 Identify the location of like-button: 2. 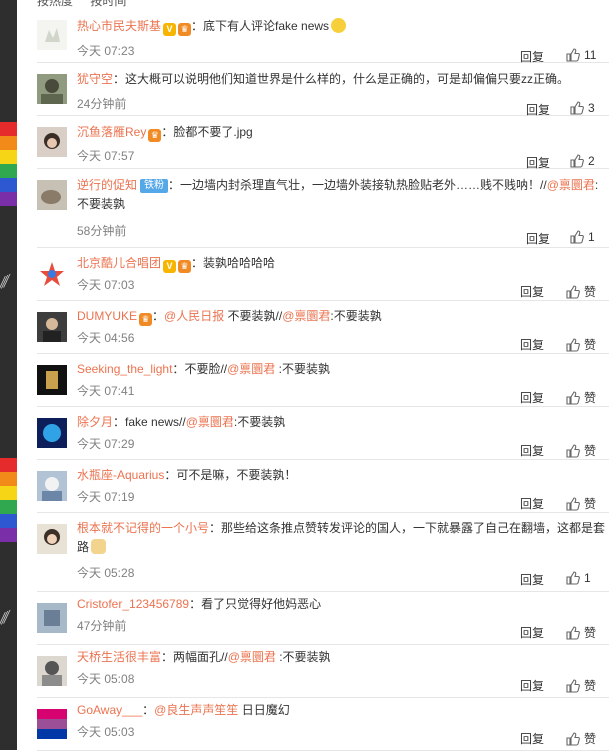
(582, 161).